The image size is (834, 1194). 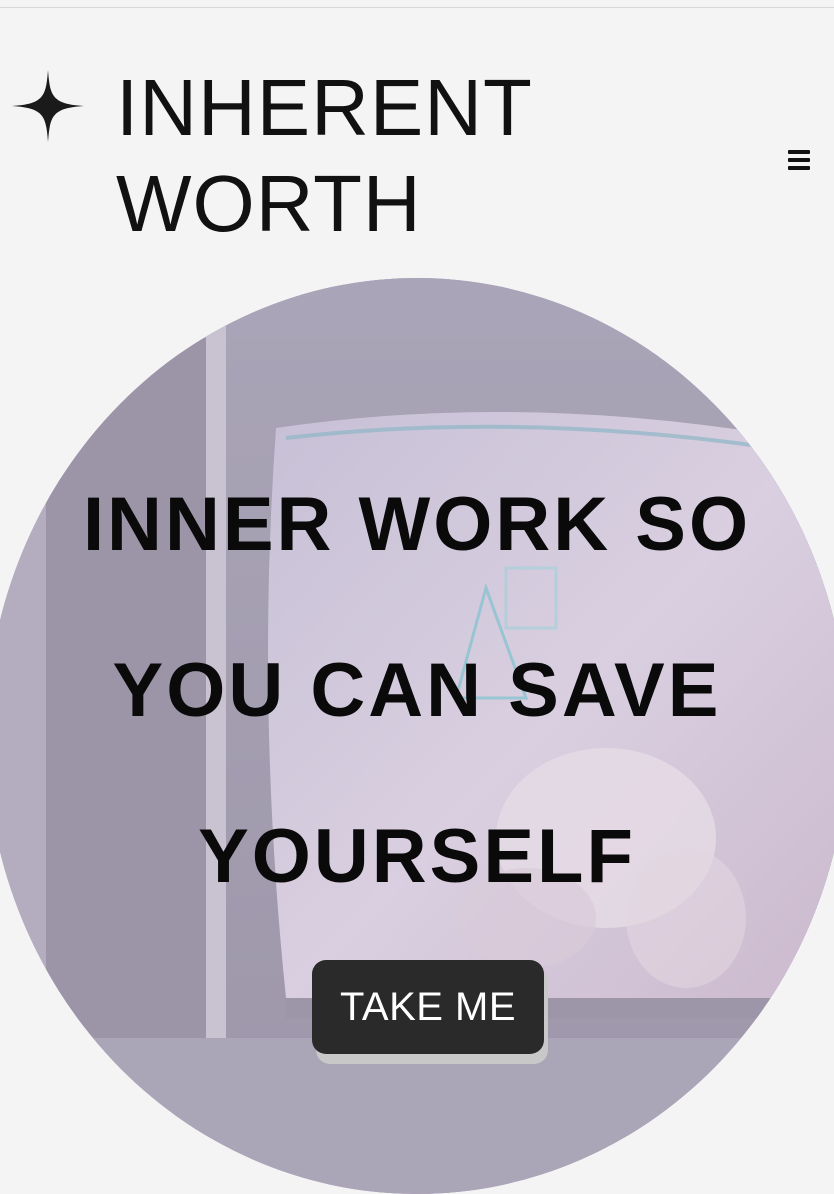 I want to click on brand-name: INHERENT WORTH, so click(x=324, y=156).